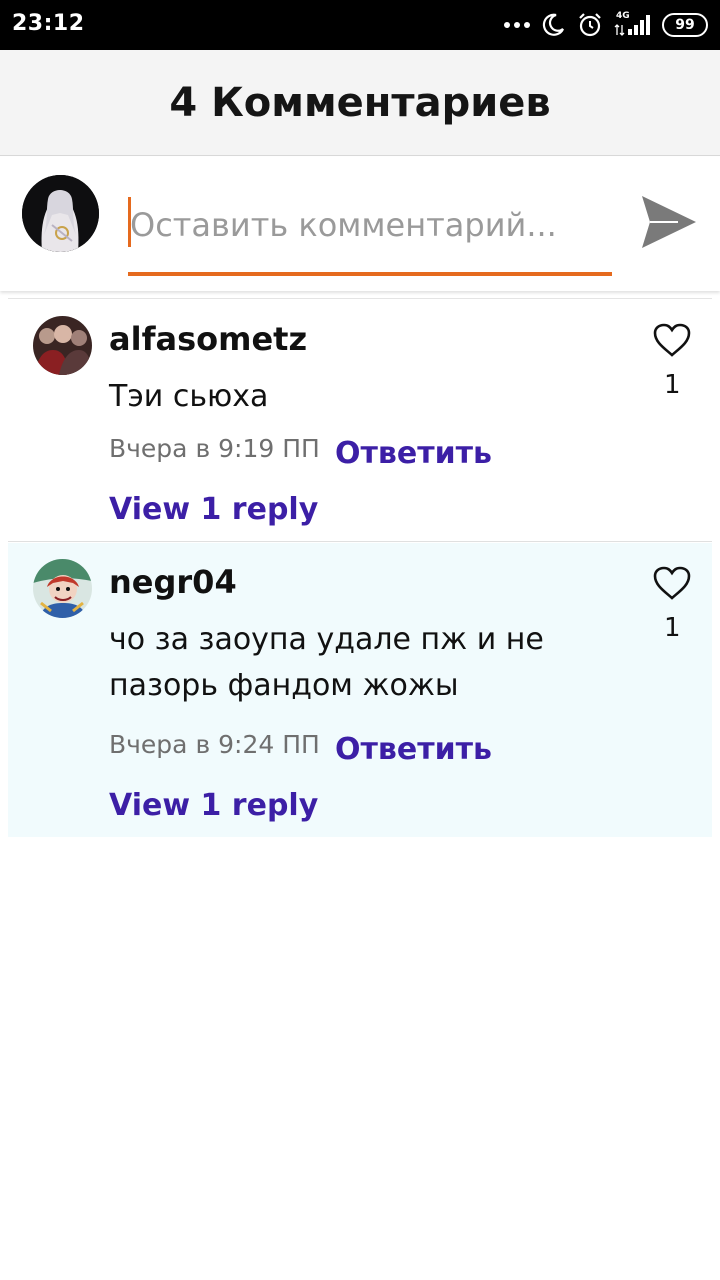  I want to click on comment-time: Вчера в 9:24 ПП, so click(214, 744).